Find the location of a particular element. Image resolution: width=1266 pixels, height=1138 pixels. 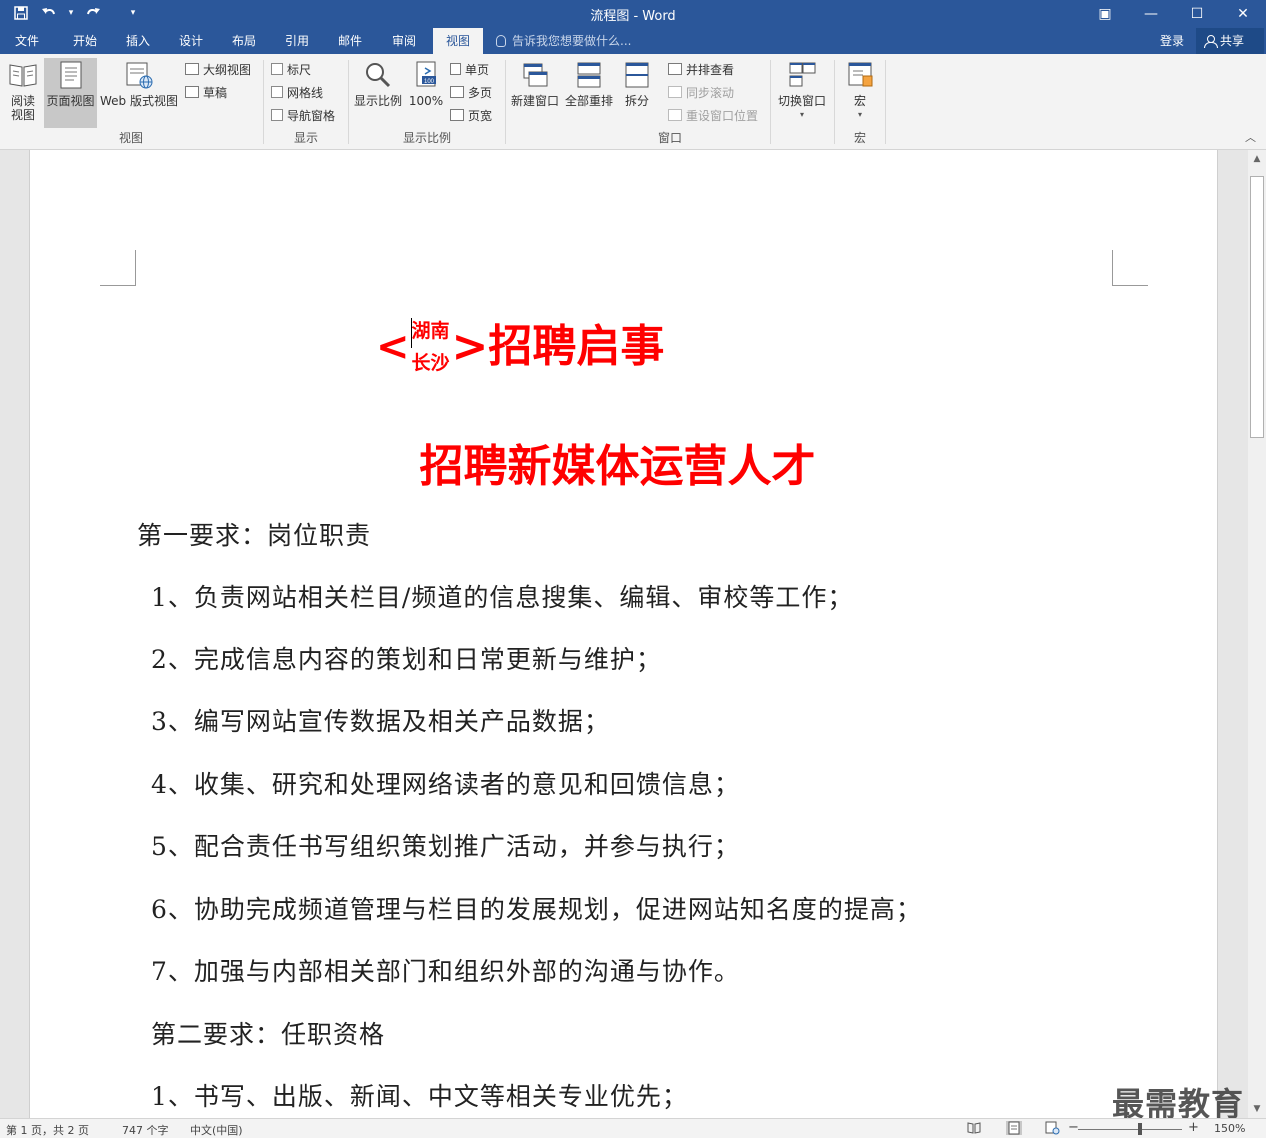

reset-position-button: 重设窗口位置 is located at coordinates (713, 115).